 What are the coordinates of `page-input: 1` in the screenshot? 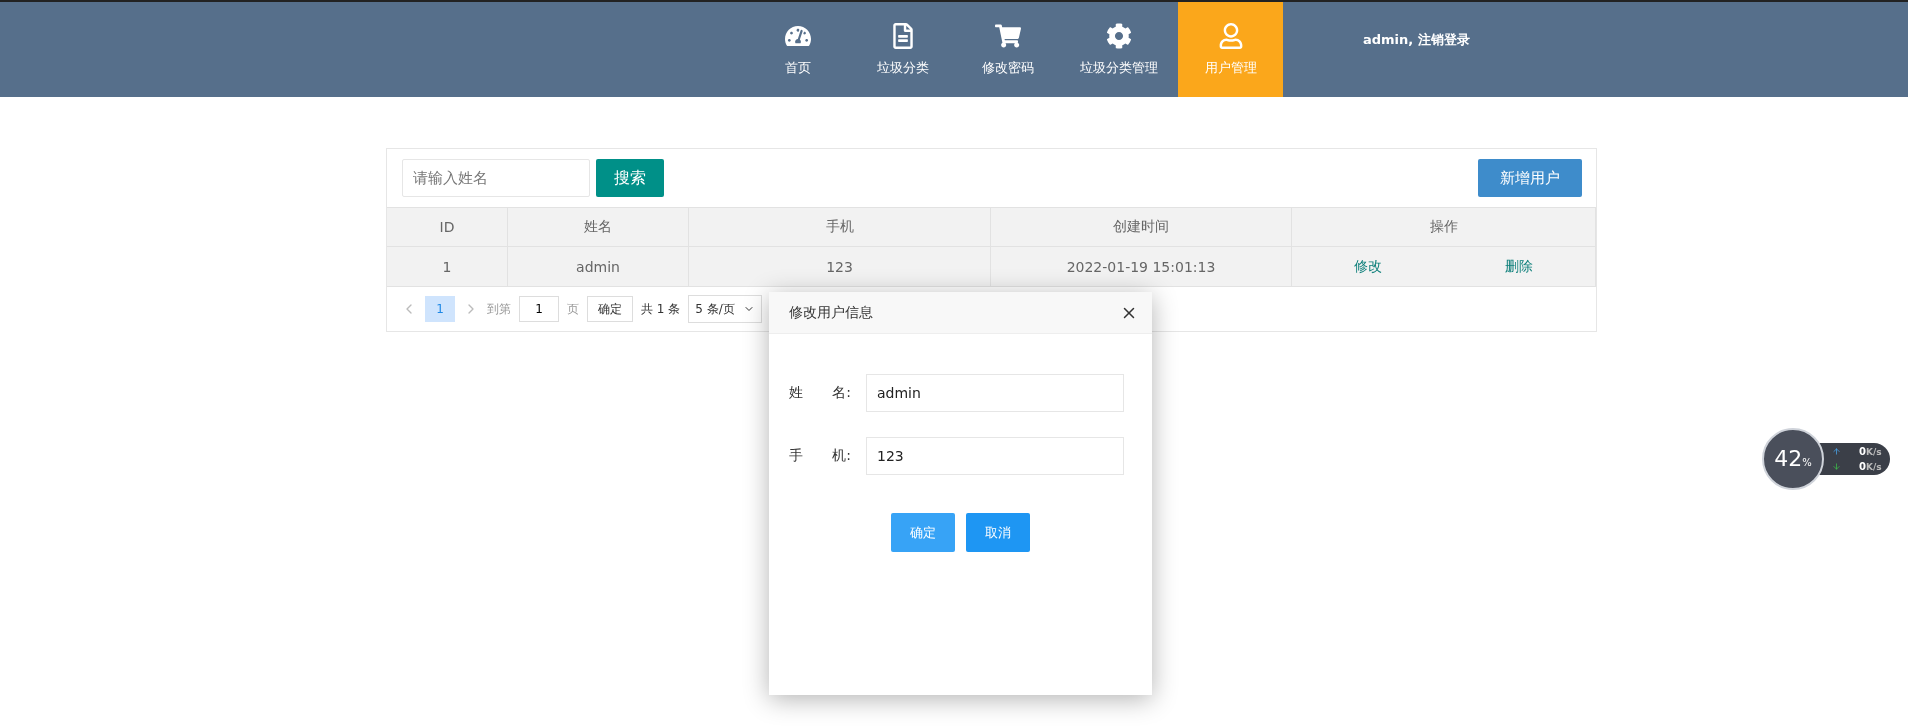 It's located at (539, 309).